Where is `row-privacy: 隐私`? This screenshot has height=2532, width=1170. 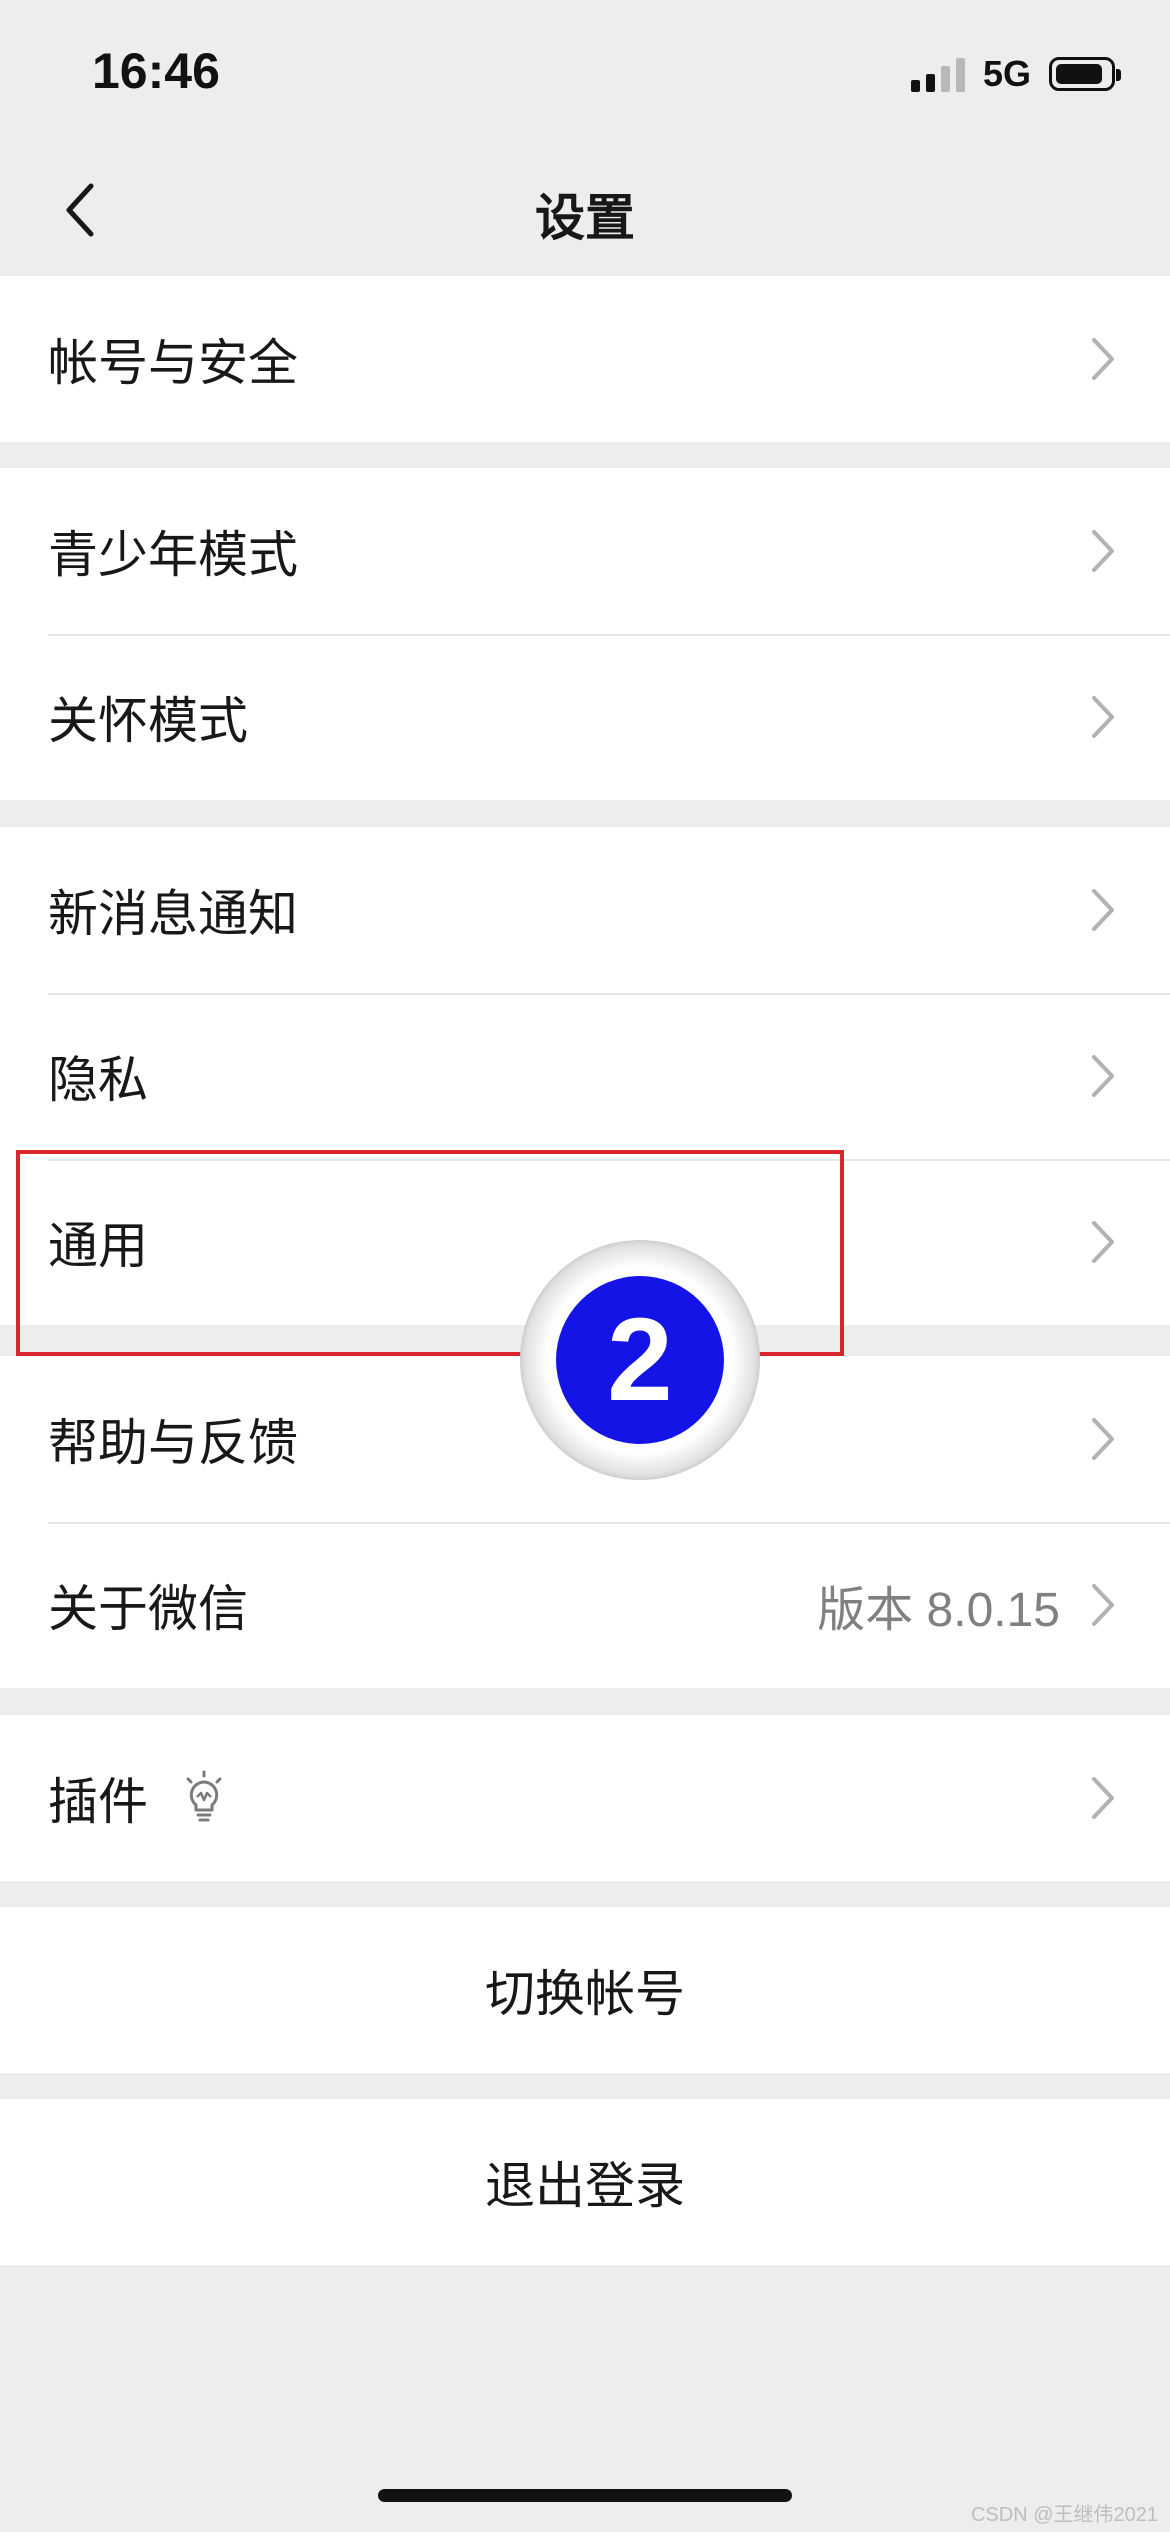
row-privacy: 隐私 is located at coordinates (585, 1076).